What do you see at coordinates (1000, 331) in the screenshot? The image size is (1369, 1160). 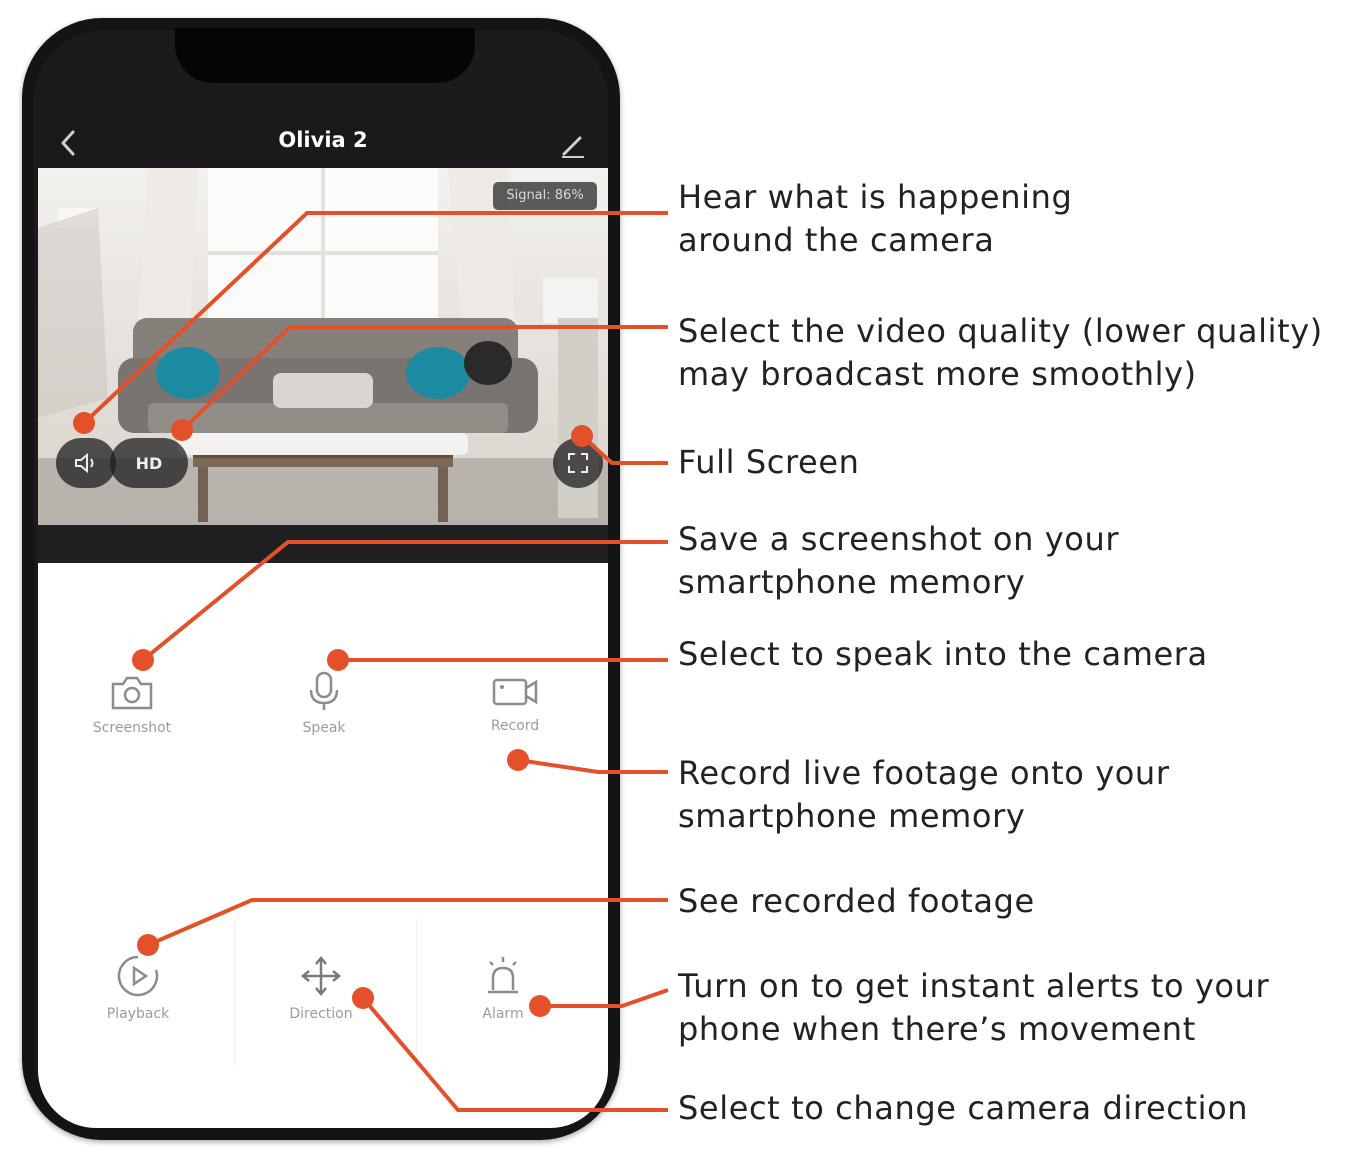 I see `callout-text: Select the video quality (lower quality)` at bounding box center [1000, 331].